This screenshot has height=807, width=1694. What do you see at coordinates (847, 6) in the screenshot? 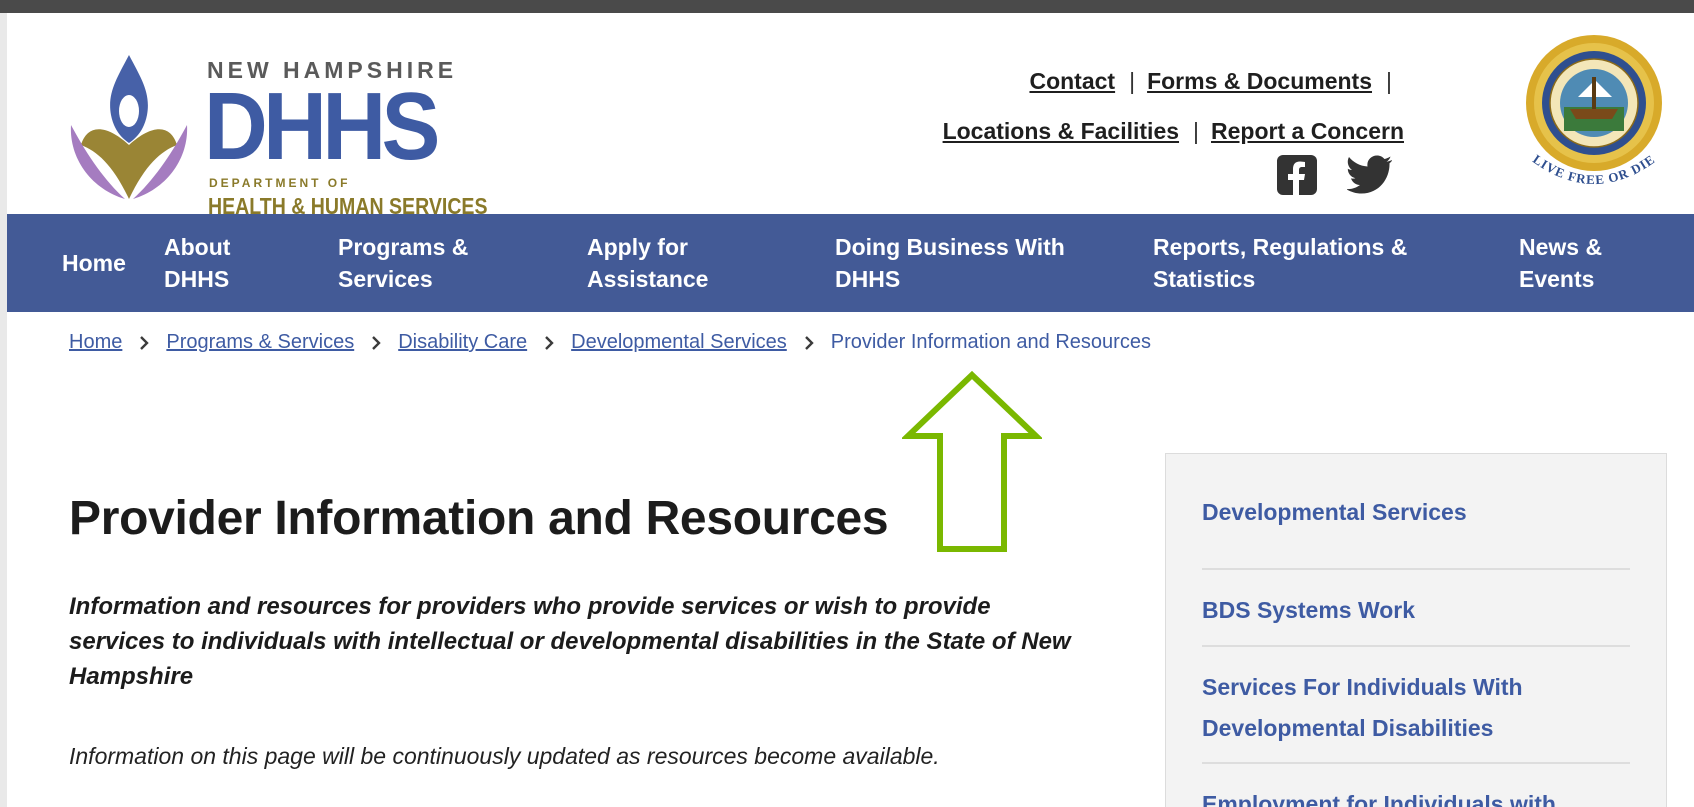
I see `browser-top-bar` at bounding box center [847, 6].